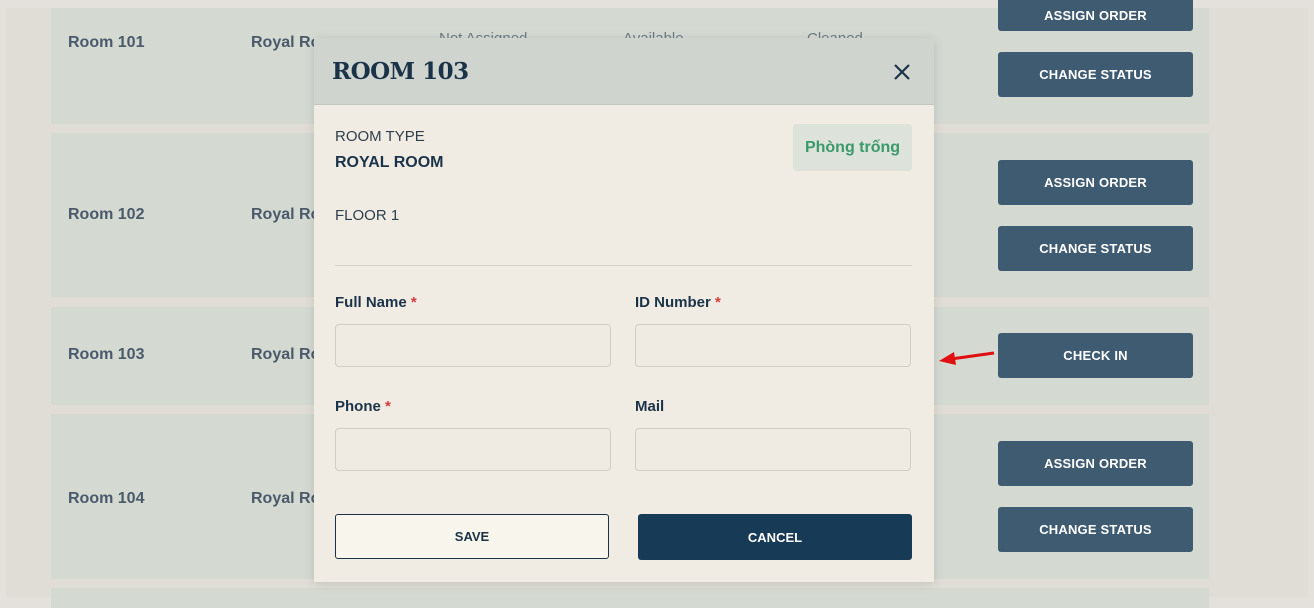  I want to click on modal-header: ROOM 103, so click(624, 71).